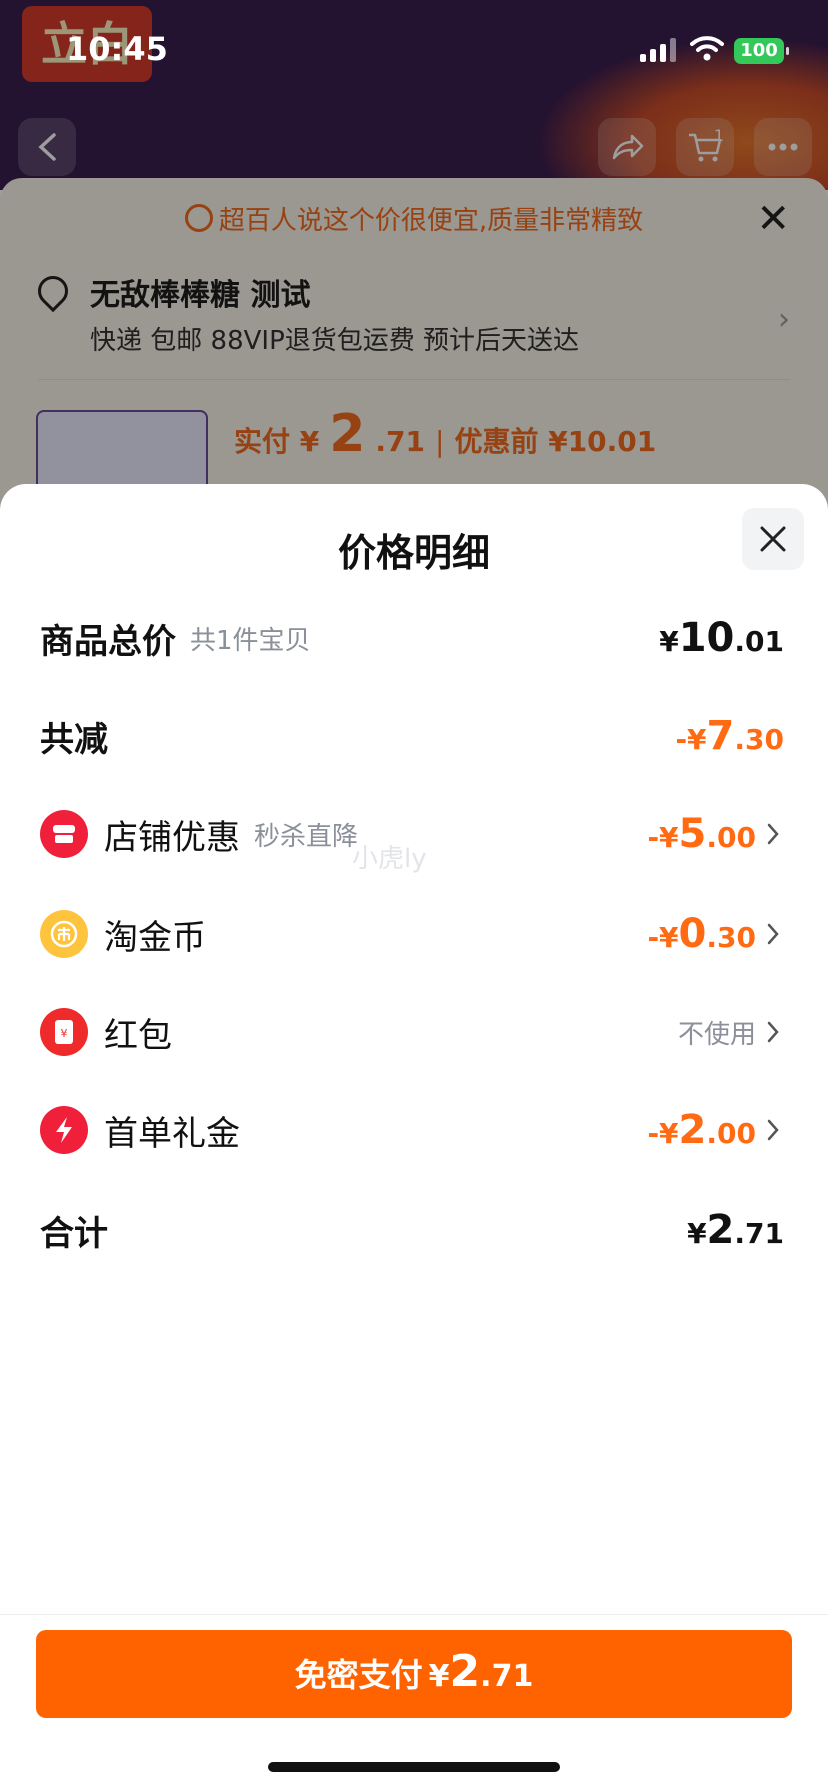  What do you see at coordinates (412, 1130) in the screenshot?
I see `first-order-gift-row: 首单礼金 -¥ 2.00` at bounding box center [412, 1130].